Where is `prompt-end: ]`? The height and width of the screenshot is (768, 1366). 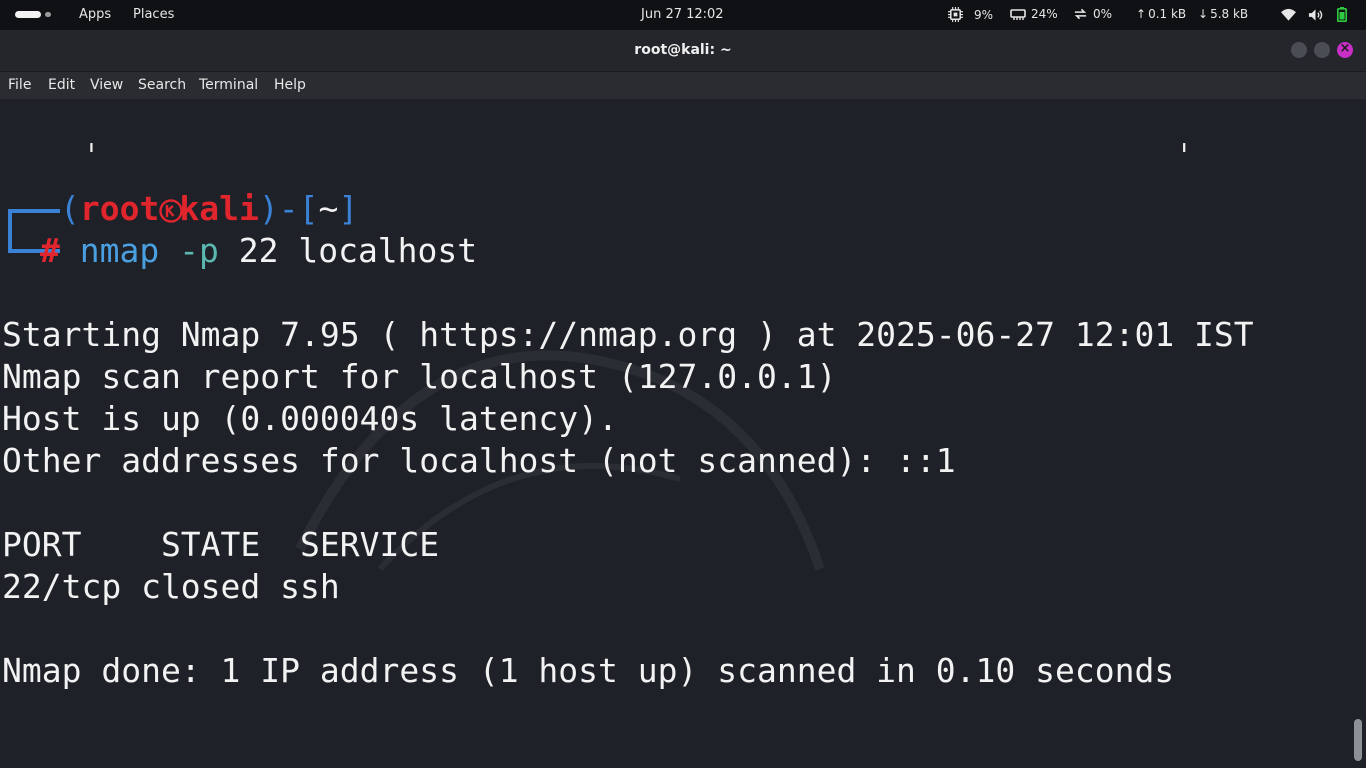 prompt-end: ] is located at coordinates (348, 208).